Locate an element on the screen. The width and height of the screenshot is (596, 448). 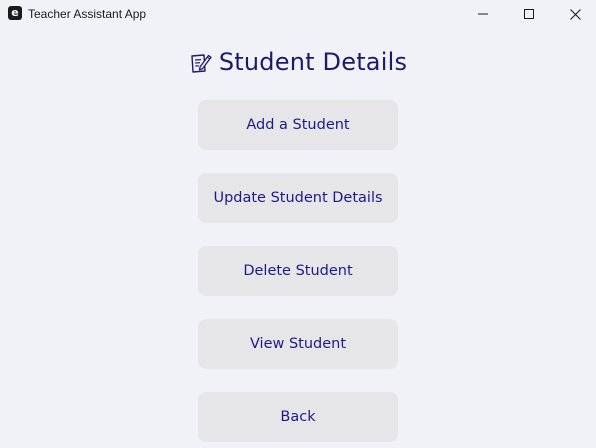
window-title: Teacher Assistant App is located at coordinates (87, 14).